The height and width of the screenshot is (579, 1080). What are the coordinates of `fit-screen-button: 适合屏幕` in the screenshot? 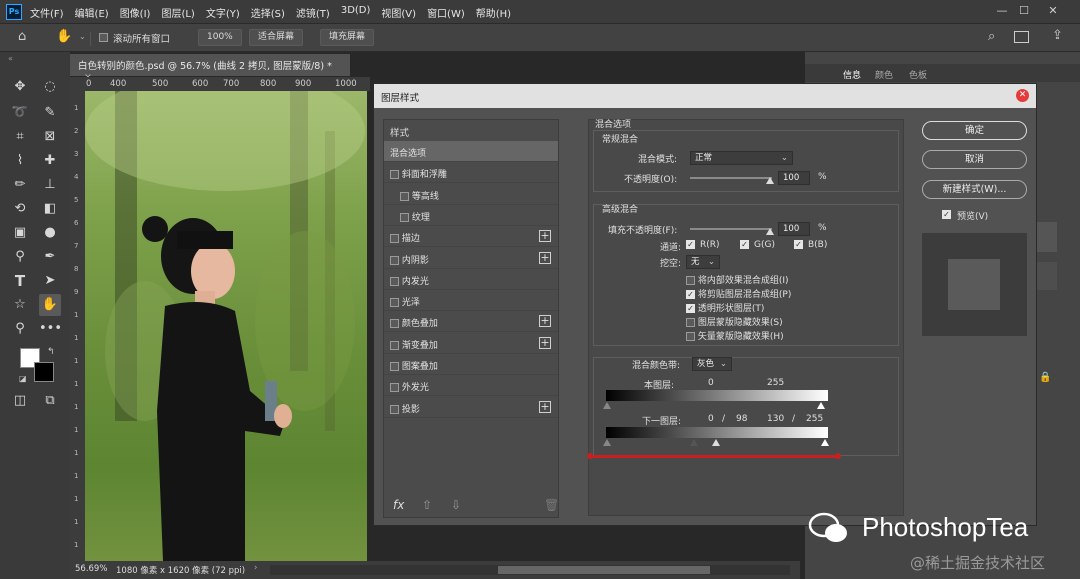 It's located at (276, 37).